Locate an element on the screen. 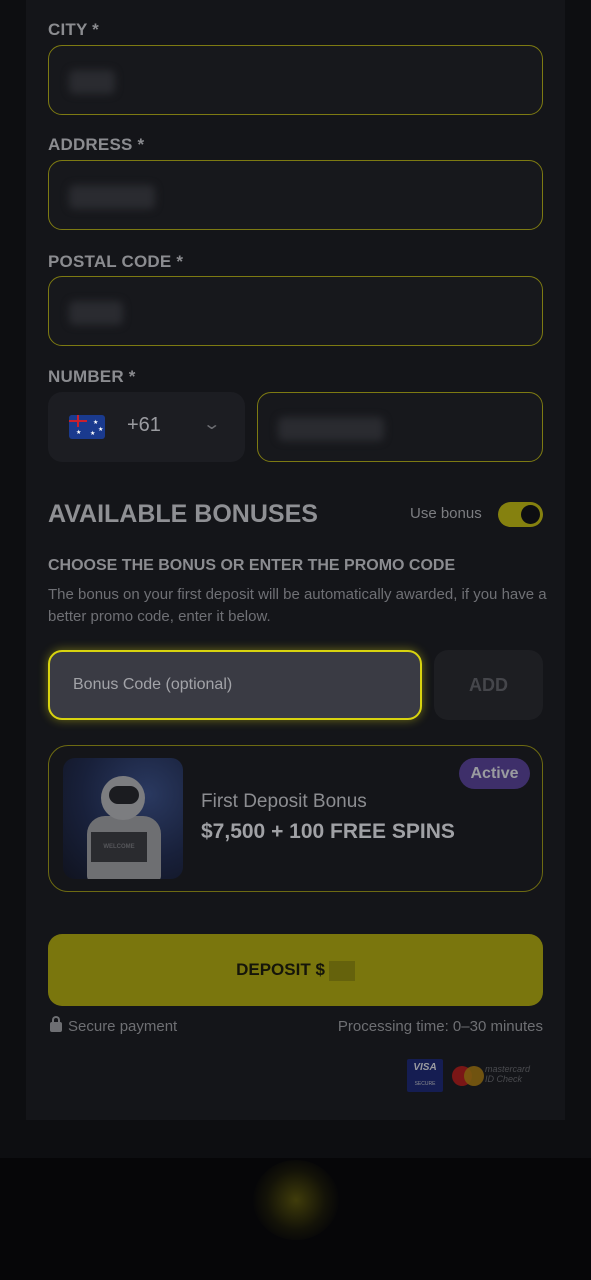  center-nav-button is located at coordinates (296, 1200).